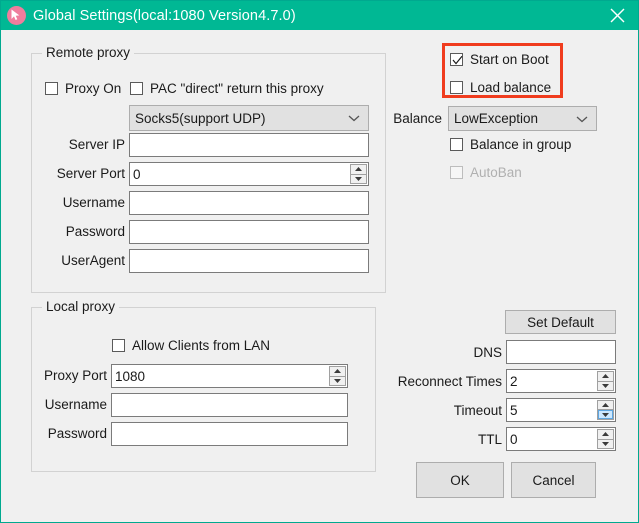 The width and height of the screenshot is (639, 523). What do you see at coordinates (93, 260) in the screenshot?
I see `useragent-label: UserAgent` at bounding box center [93, 260].